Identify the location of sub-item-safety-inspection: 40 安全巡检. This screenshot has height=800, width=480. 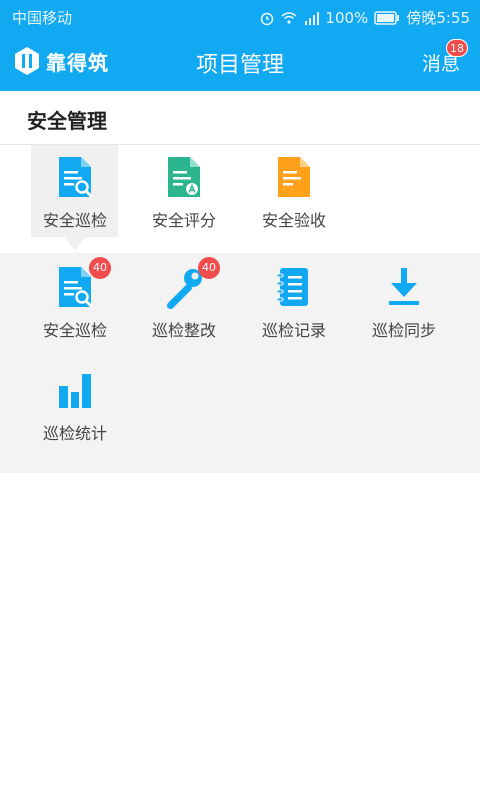
(75, 299).